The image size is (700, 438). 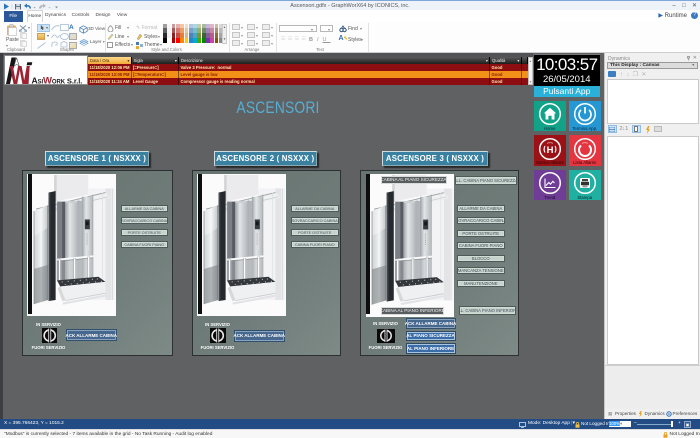 What do you see at coordinates (549, 149) in the screenshot?
I see `svg-text: H` at bounding box center [549, 149].